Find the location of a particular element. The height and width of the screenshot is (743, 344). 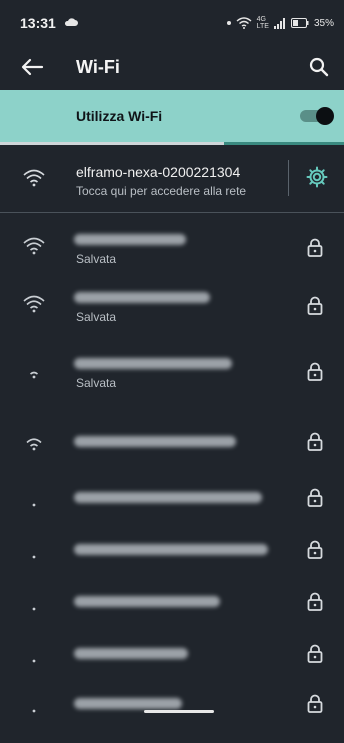

notification-dot-icon is located at coordinates (228, 23).